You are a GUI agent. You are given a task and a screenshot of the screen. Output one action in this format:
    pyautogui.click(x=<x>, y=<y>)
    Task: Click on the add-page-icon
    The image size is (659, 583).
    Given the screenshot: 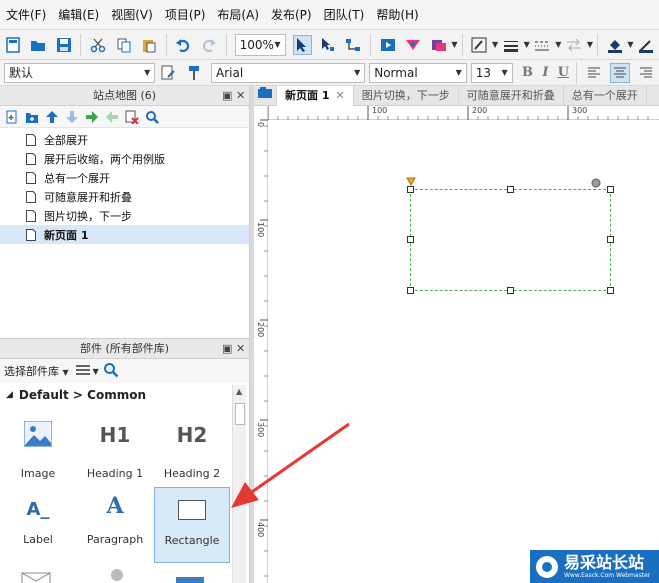 What is the action you would take?
    pyautogui.click(x=12, y=117)
    